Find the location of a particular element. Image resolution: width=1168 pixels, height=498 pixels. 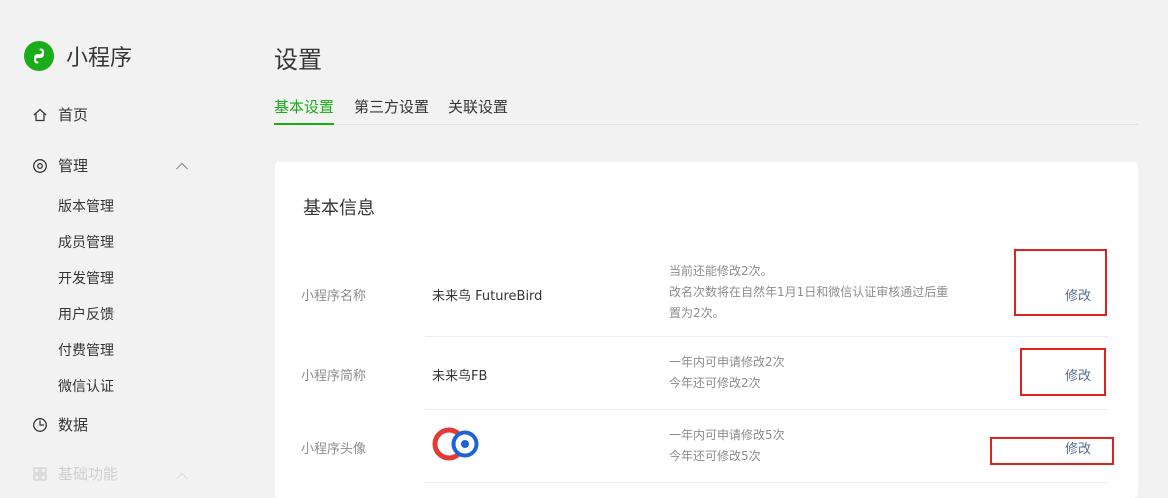

target-icon is located at coordinates (40, 166).